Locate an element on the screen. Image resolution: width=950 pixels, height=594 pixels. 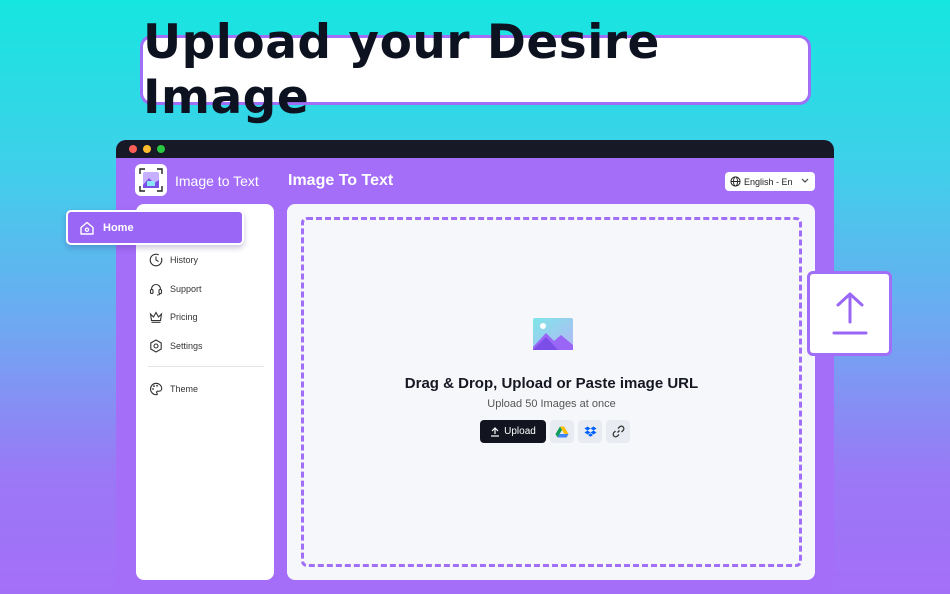
headline-banner: Upload your Desire Image is located at coordinates (475, 70).